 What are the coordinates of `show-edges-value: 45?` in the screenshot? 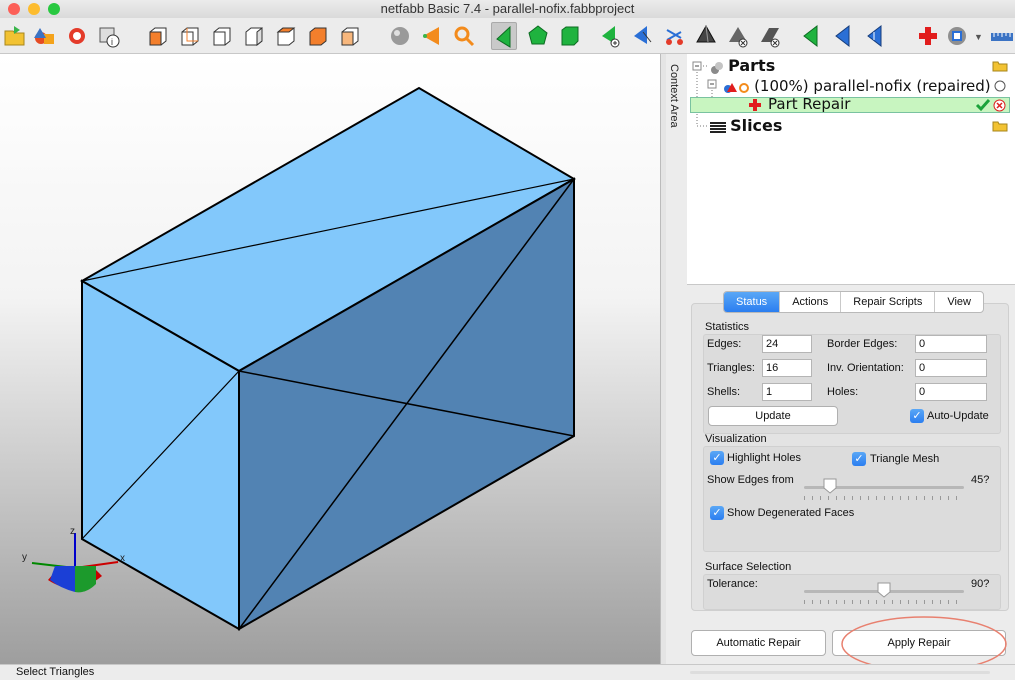 It's located at (980, 480).